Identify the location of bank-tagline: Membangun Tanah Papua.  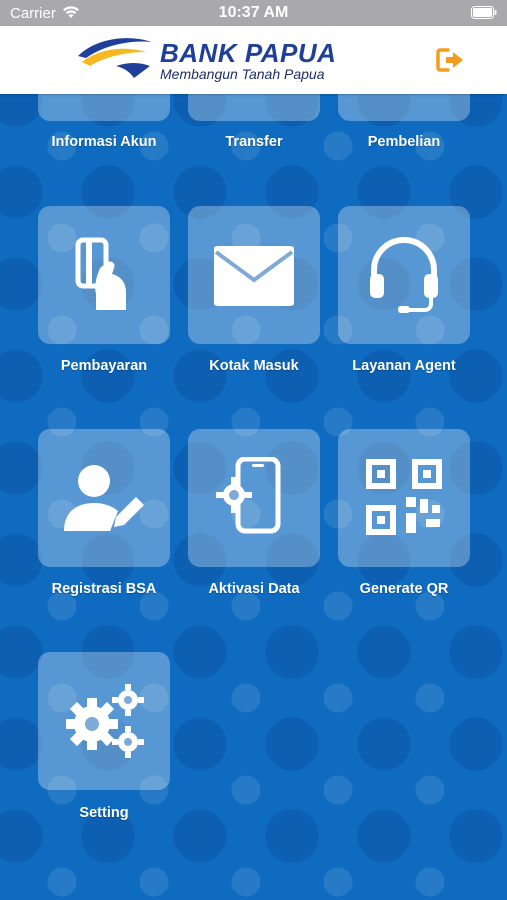
(242, 74).